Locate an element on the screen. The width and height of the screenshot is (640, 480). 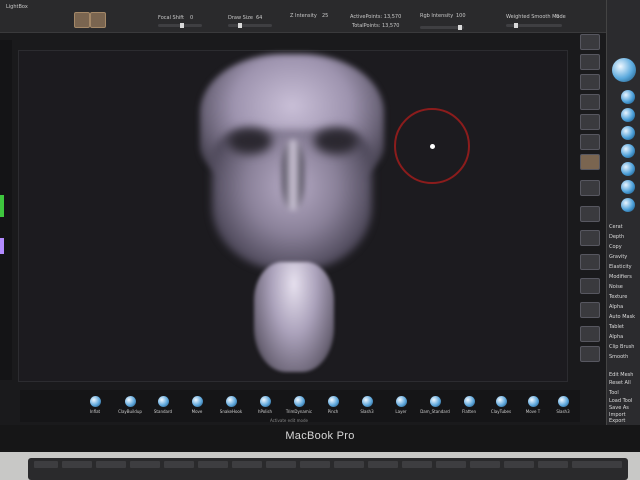
palette-item-1: Depth is located at coordinates (616, 237).